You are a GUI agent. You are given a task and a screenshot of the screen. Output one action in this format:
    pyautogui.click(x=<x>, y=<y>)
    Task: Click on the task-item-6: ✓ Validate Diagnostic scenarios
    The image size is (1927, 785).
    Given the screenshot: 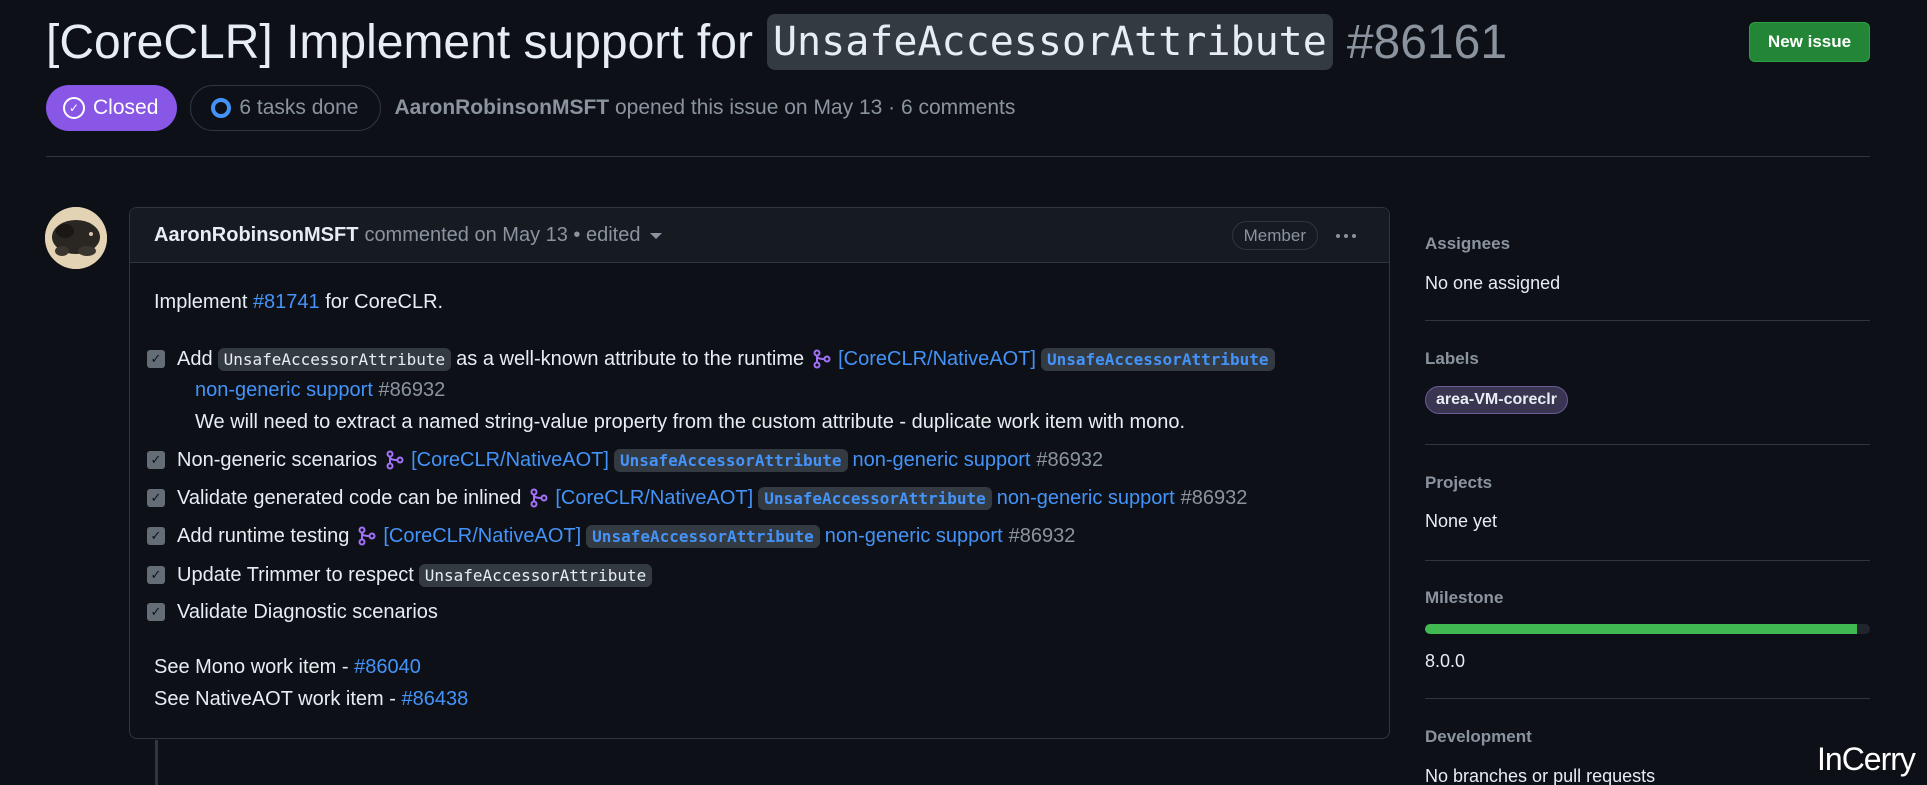 What is the action you would take?
    pyautogui.click(x=292, y=612)
    